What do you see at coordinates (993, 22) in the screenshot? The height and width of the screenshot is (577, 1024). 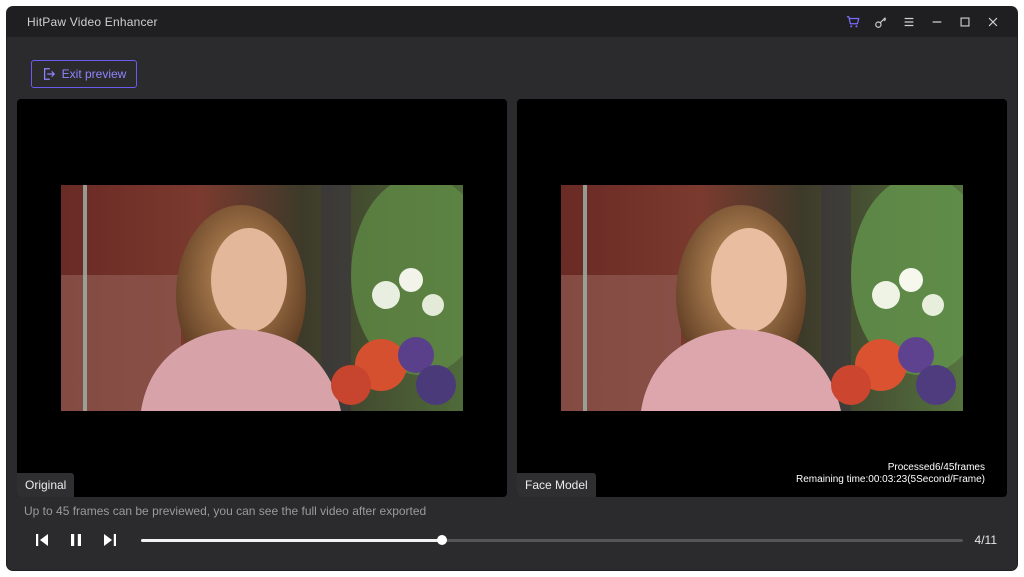 I see `close-icon` at bounding box center [993, 22].